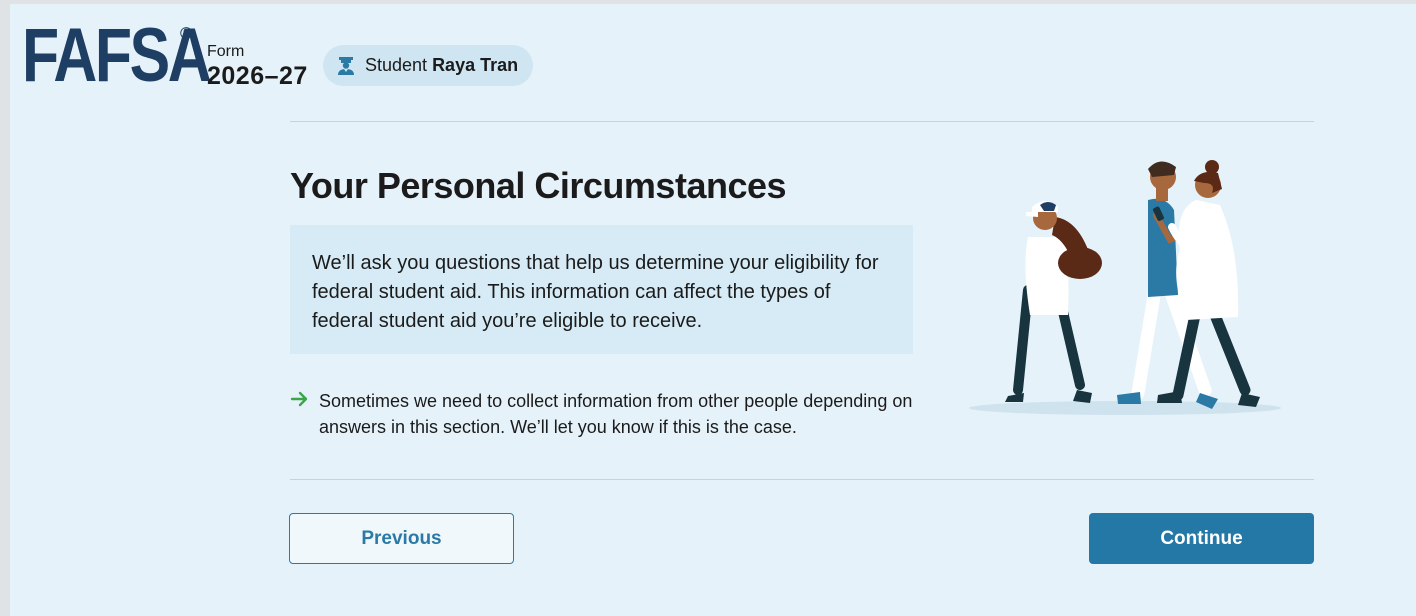  I want to click on page-title: Your Personal Circumstances, so click(538, 185).